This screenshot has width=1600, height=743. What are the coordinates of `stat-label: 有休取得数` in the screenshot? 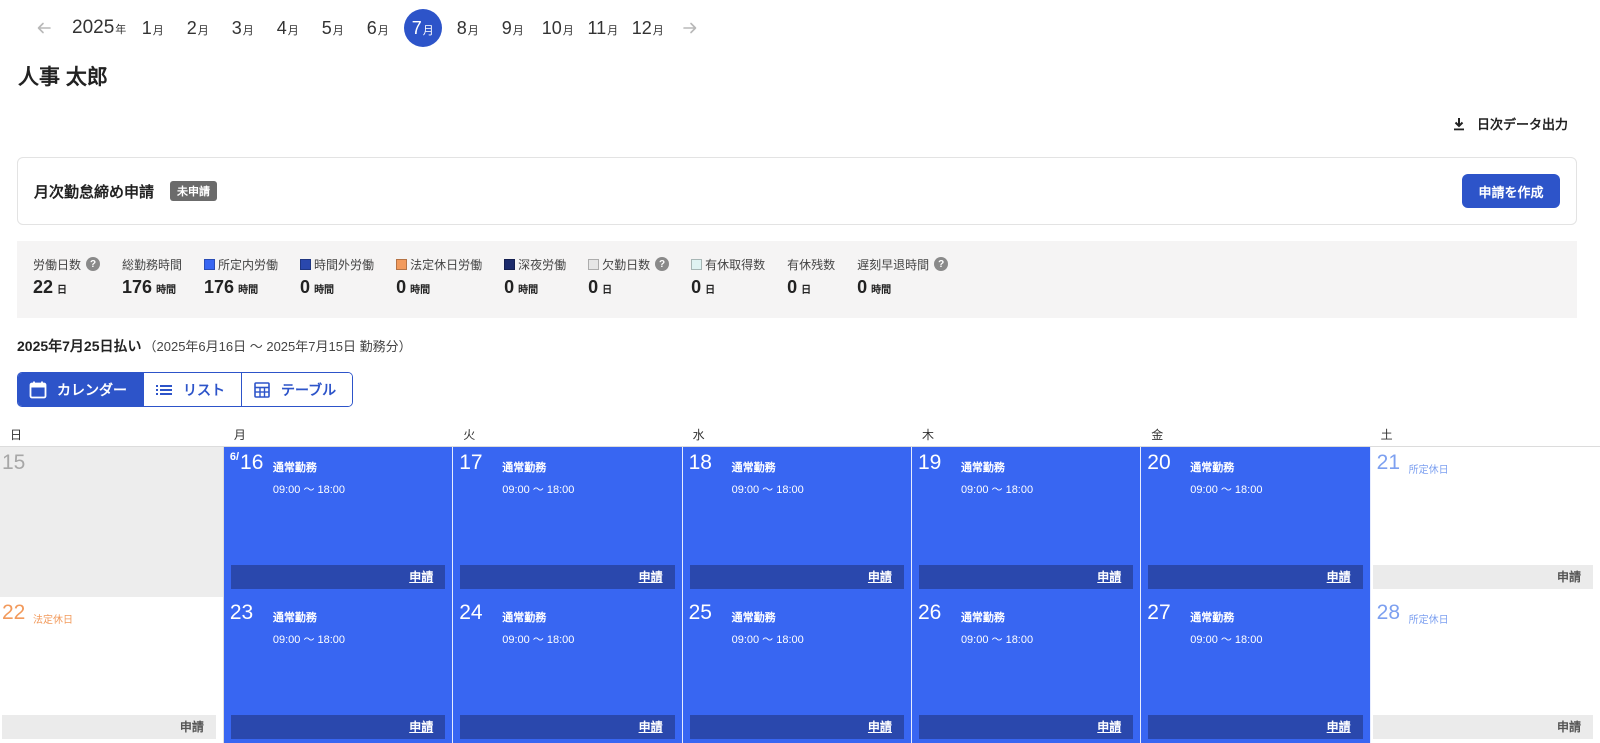 It's located at (735, 264).